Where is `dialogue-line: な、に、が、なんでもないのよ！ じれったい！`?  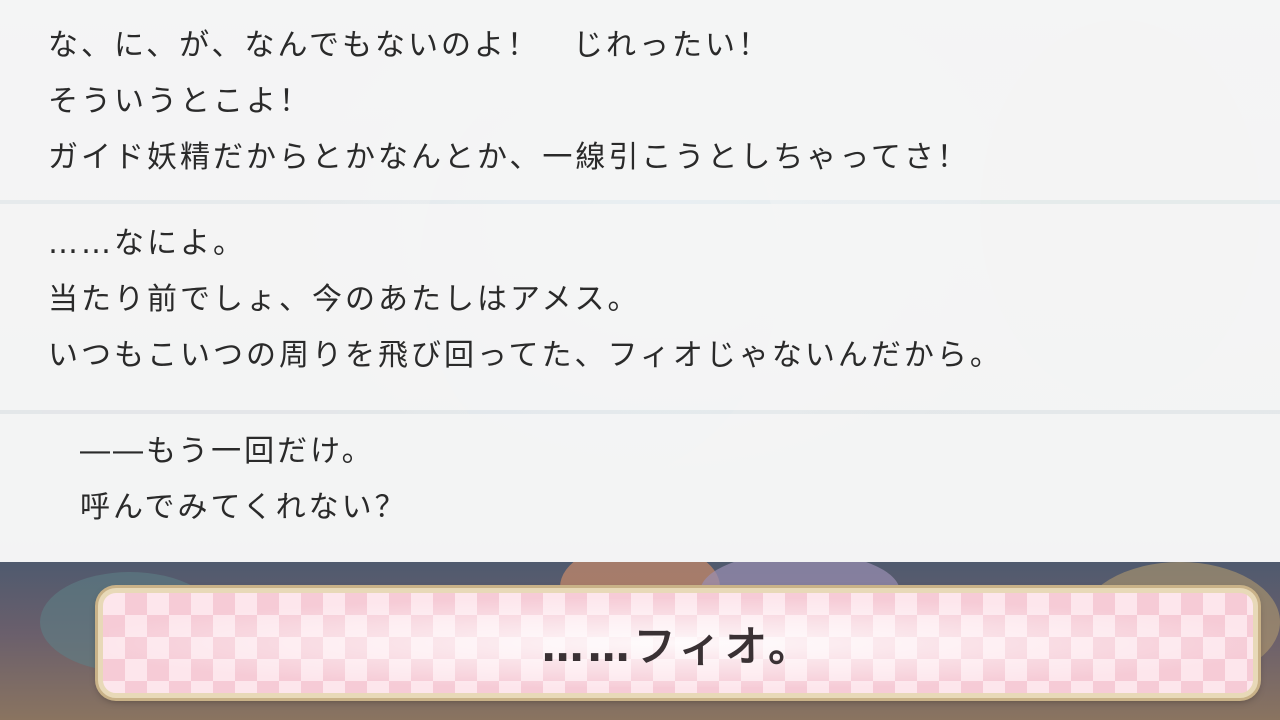 dialogue-line: な、に、が、なんでもないのよ！ じれったい！ is located at coordinates (409, 45).